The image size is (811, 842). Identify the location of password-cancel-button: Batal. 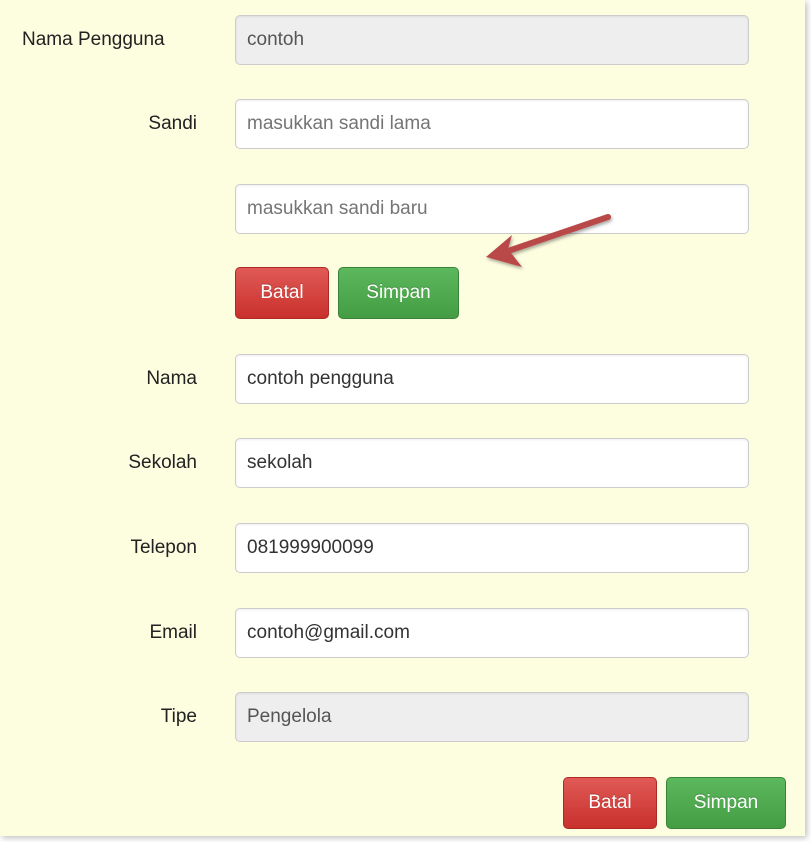
(282, 293).